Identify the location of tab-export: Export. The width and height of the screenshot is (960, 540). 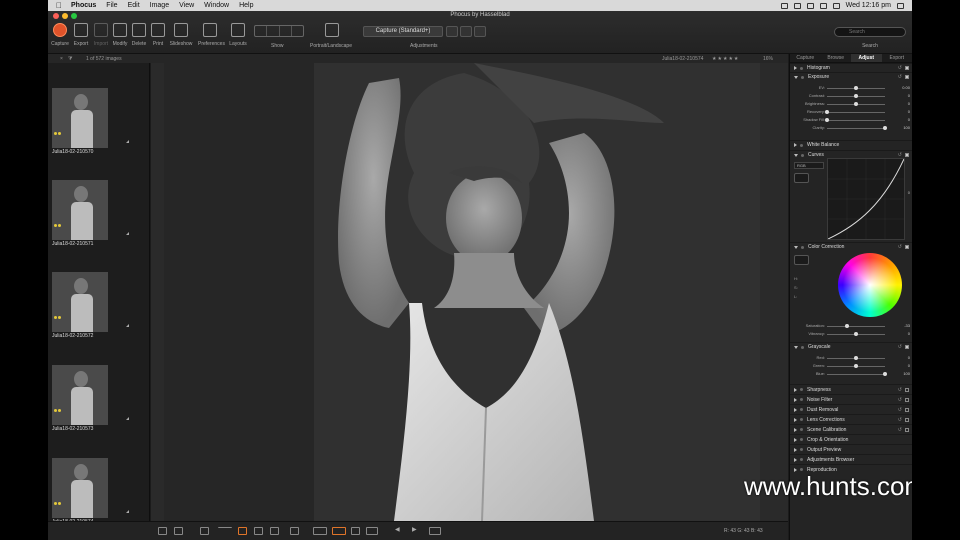
(897, 58).